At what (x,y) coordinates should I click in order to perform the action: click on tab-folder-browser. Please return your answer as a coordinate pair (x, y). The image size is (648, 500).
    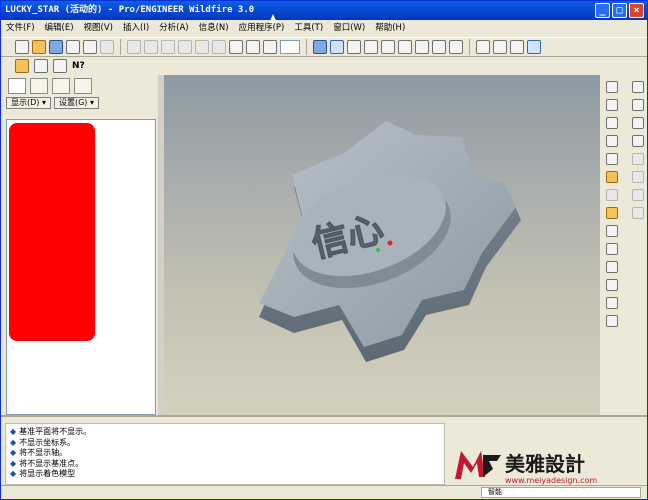
    Looking at the image, I should click on (39, 86).